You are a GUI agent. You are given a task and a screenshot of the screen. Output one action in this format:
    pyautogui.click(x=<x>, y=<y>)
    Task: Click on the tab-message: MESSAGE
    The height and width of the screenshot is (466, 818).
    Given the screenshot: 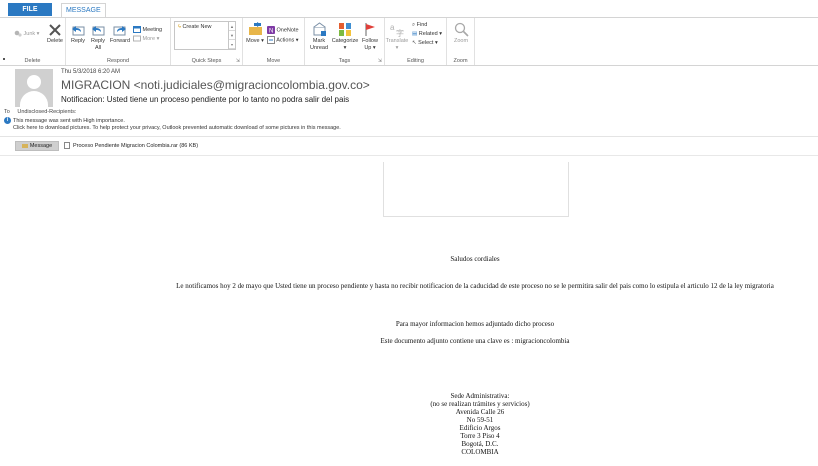 What is the action you would take?
    pyautogui.click(x=83, y=10)
    